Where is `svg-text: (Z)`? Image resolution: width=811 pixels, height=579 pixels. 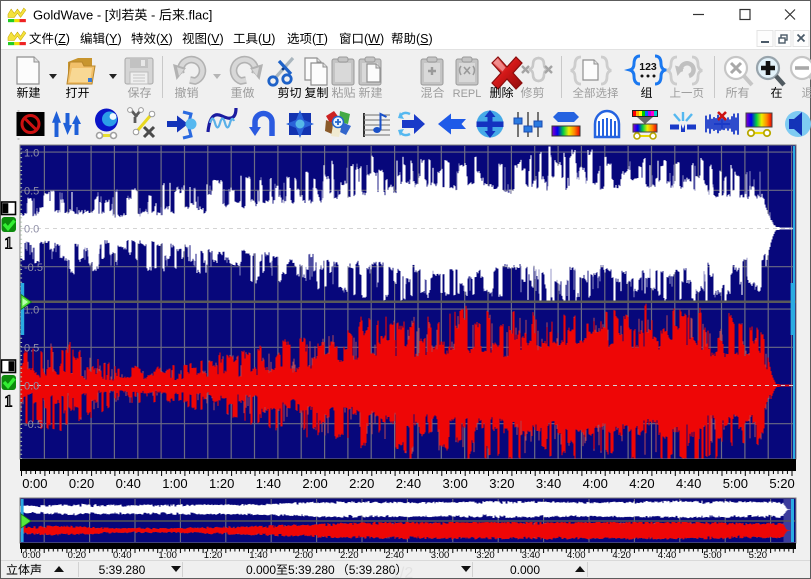
svg-text: (Z) is located at coordinates (62, 39).